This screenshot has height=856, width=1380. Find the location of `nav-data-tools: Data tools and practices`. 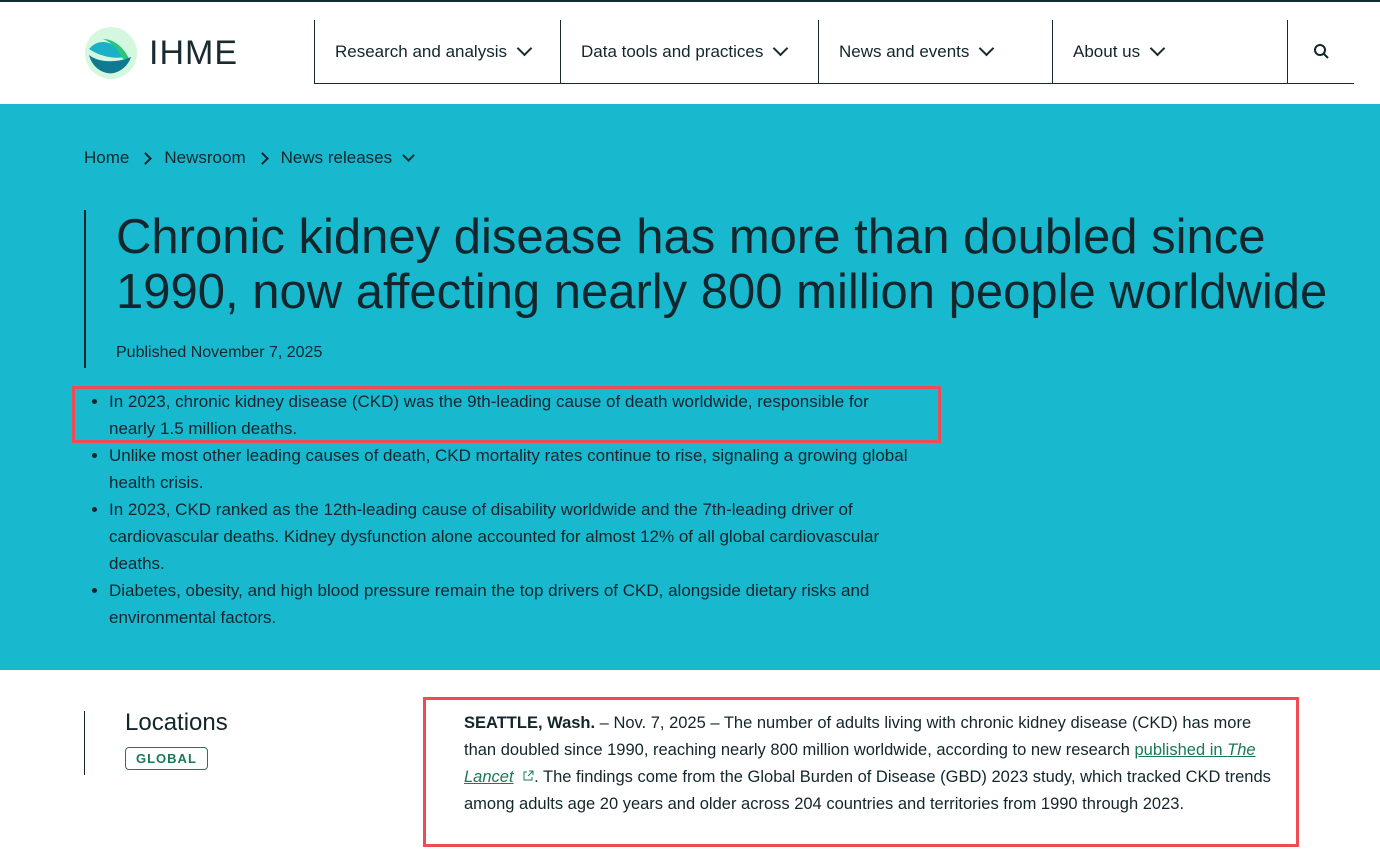

nav-data-tools: Data tools and practices is located at coordinates (689, 51).